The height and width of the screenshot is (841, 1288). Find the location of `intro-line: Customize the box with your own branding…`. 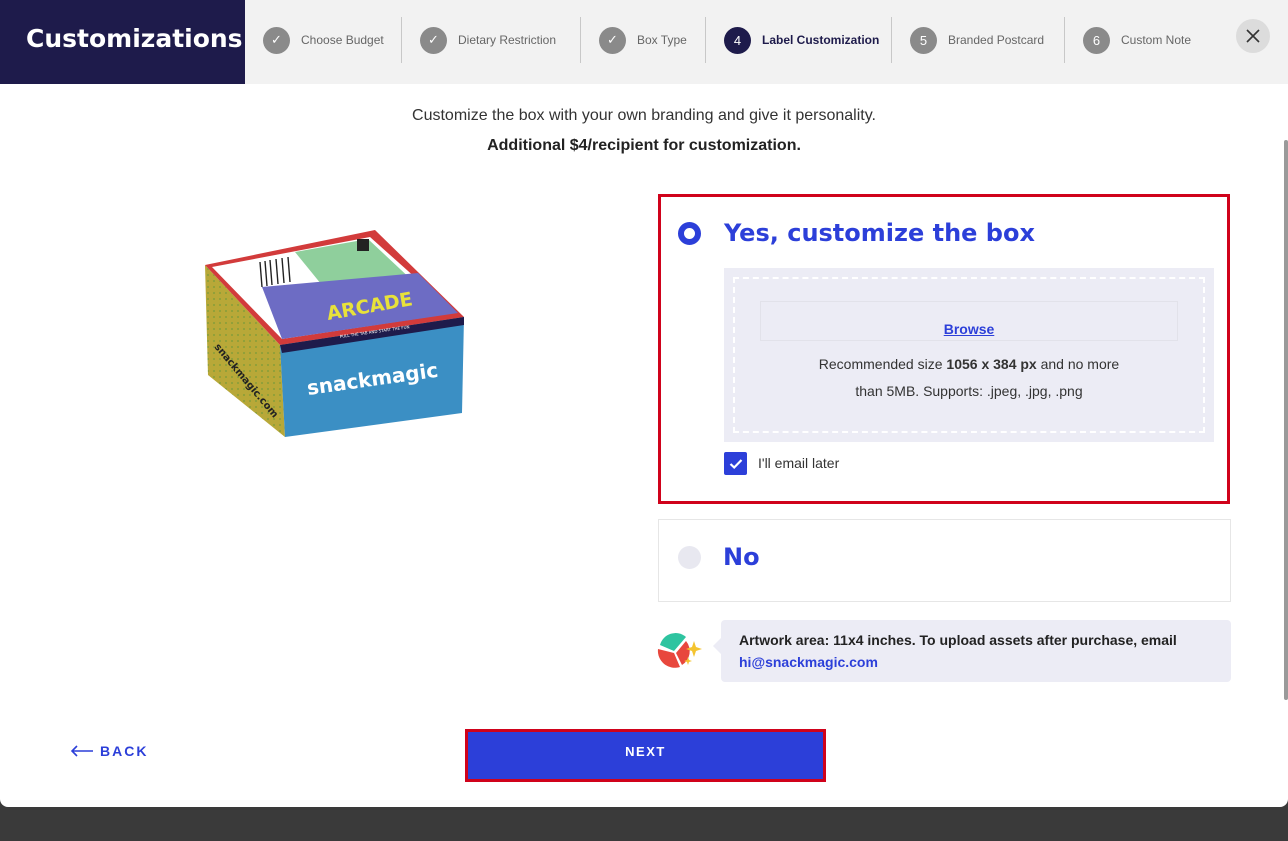

intro-line: Customize the box with your own branding… is located at coordinates (644, 115).